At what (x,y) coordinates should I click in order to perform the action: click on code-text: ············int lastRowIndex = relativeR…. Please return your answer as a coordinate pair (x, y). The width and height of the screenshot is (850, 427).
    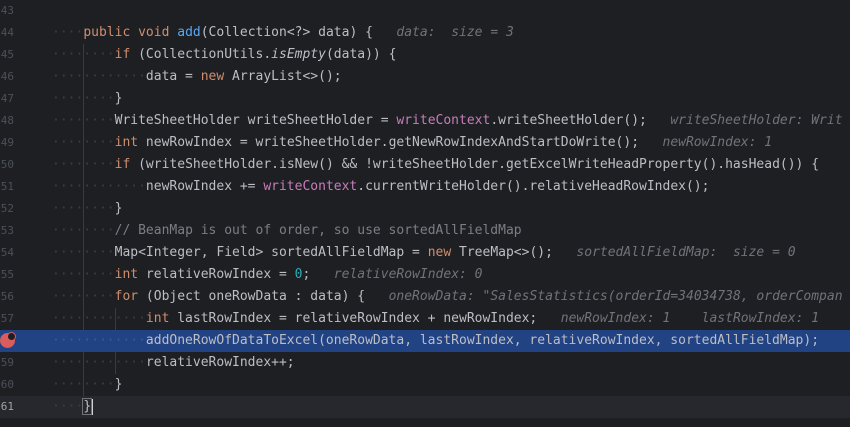
    Looking at the image, I should click on (436, 318).